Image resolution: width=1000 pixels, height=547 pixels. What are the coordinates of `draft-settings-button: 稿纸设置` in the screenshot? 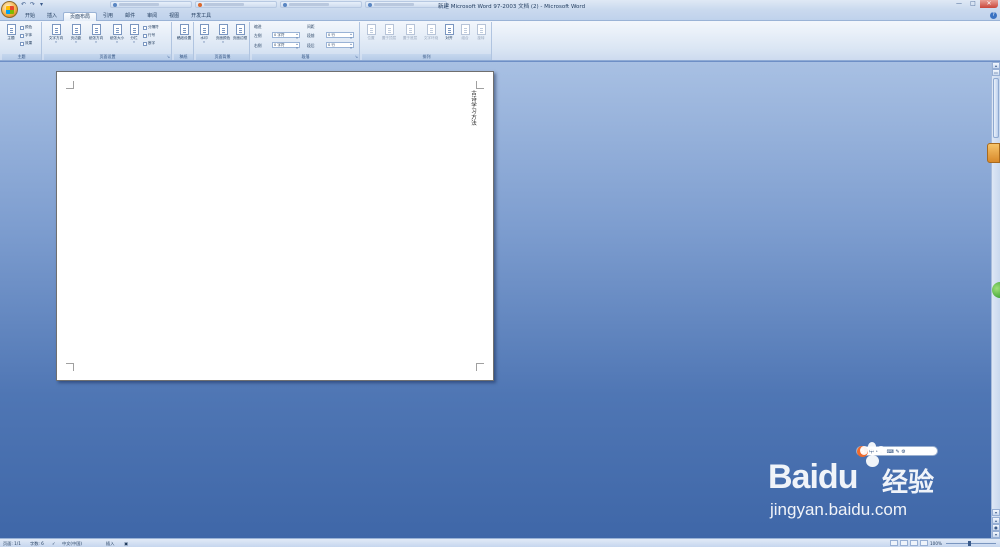 It's located at (184, 32).